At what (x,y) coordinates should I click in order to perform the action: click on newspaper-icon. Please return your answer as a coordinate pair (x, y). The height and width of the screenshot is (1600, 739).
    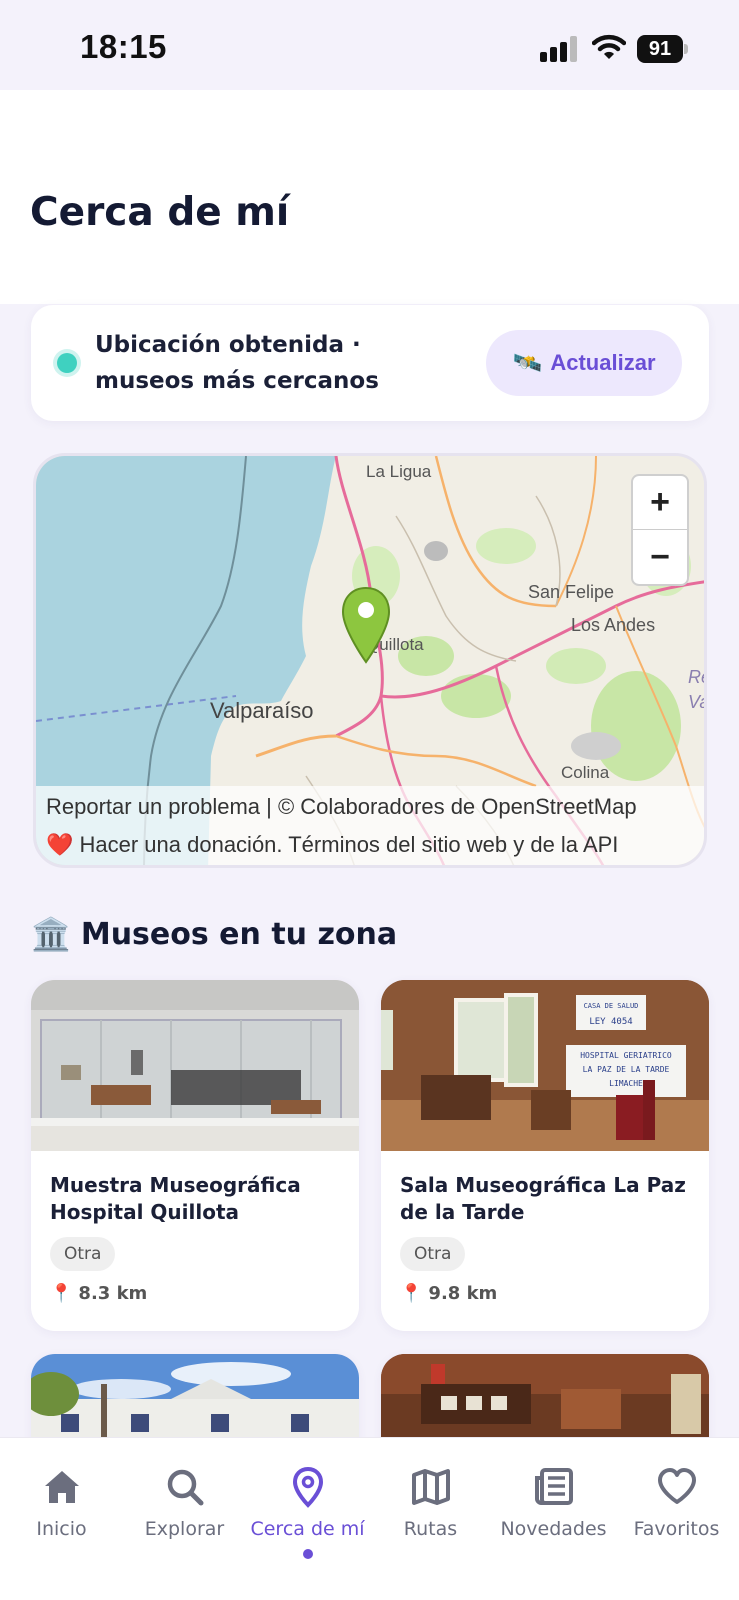
    Looking at the image, I should click on (553, 1486).